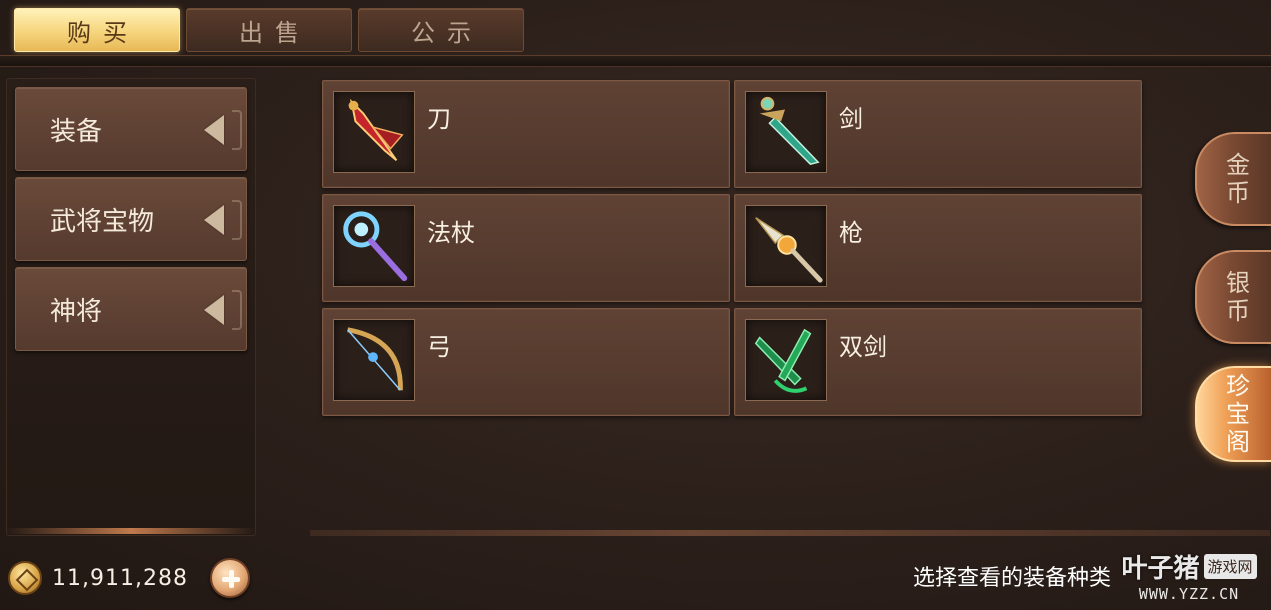  I want to click on side-tab-gold-coin: 金 币, so click(1233, 179).